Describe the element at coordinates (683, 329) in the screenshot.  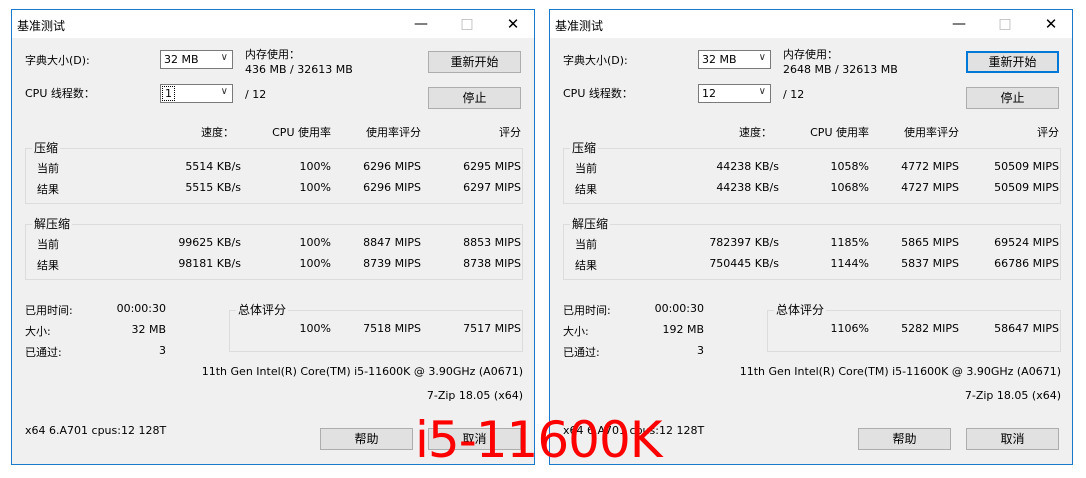
I see `size-value: 192 MB` at that location.